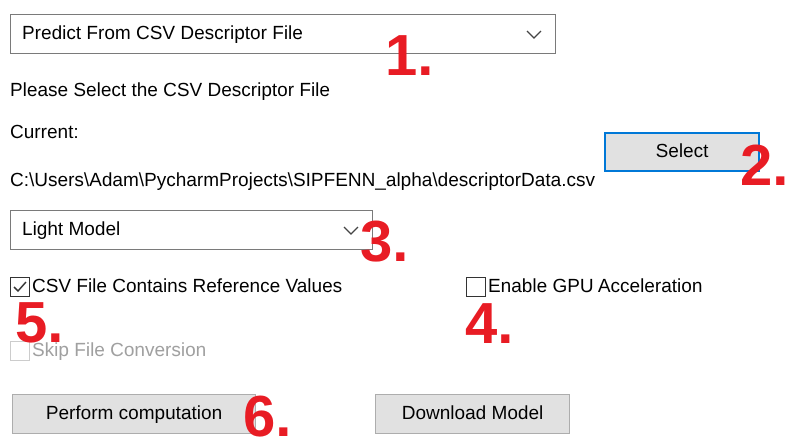 The image size is (790, 440). Describe the element at coordinates (44, 133) in the screenshot. I see `current-label: Current:` at that location.